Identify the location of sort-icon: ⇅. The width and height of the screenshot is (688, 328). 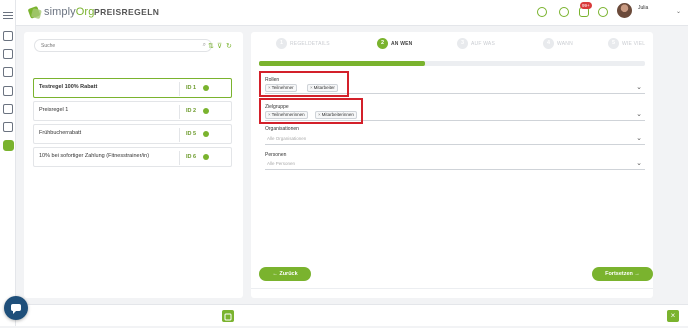
(211, 46).